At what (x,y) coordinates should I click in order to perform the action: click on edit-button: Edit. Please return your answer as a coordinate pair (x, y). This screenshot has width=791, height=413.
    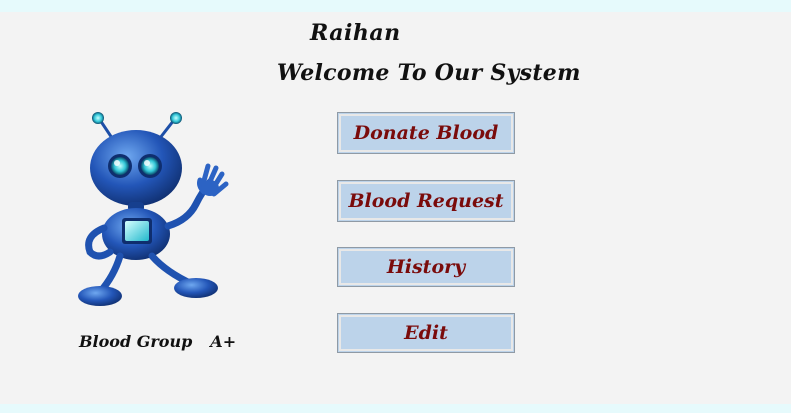
    Looking at the image, I should click on (426, 333).